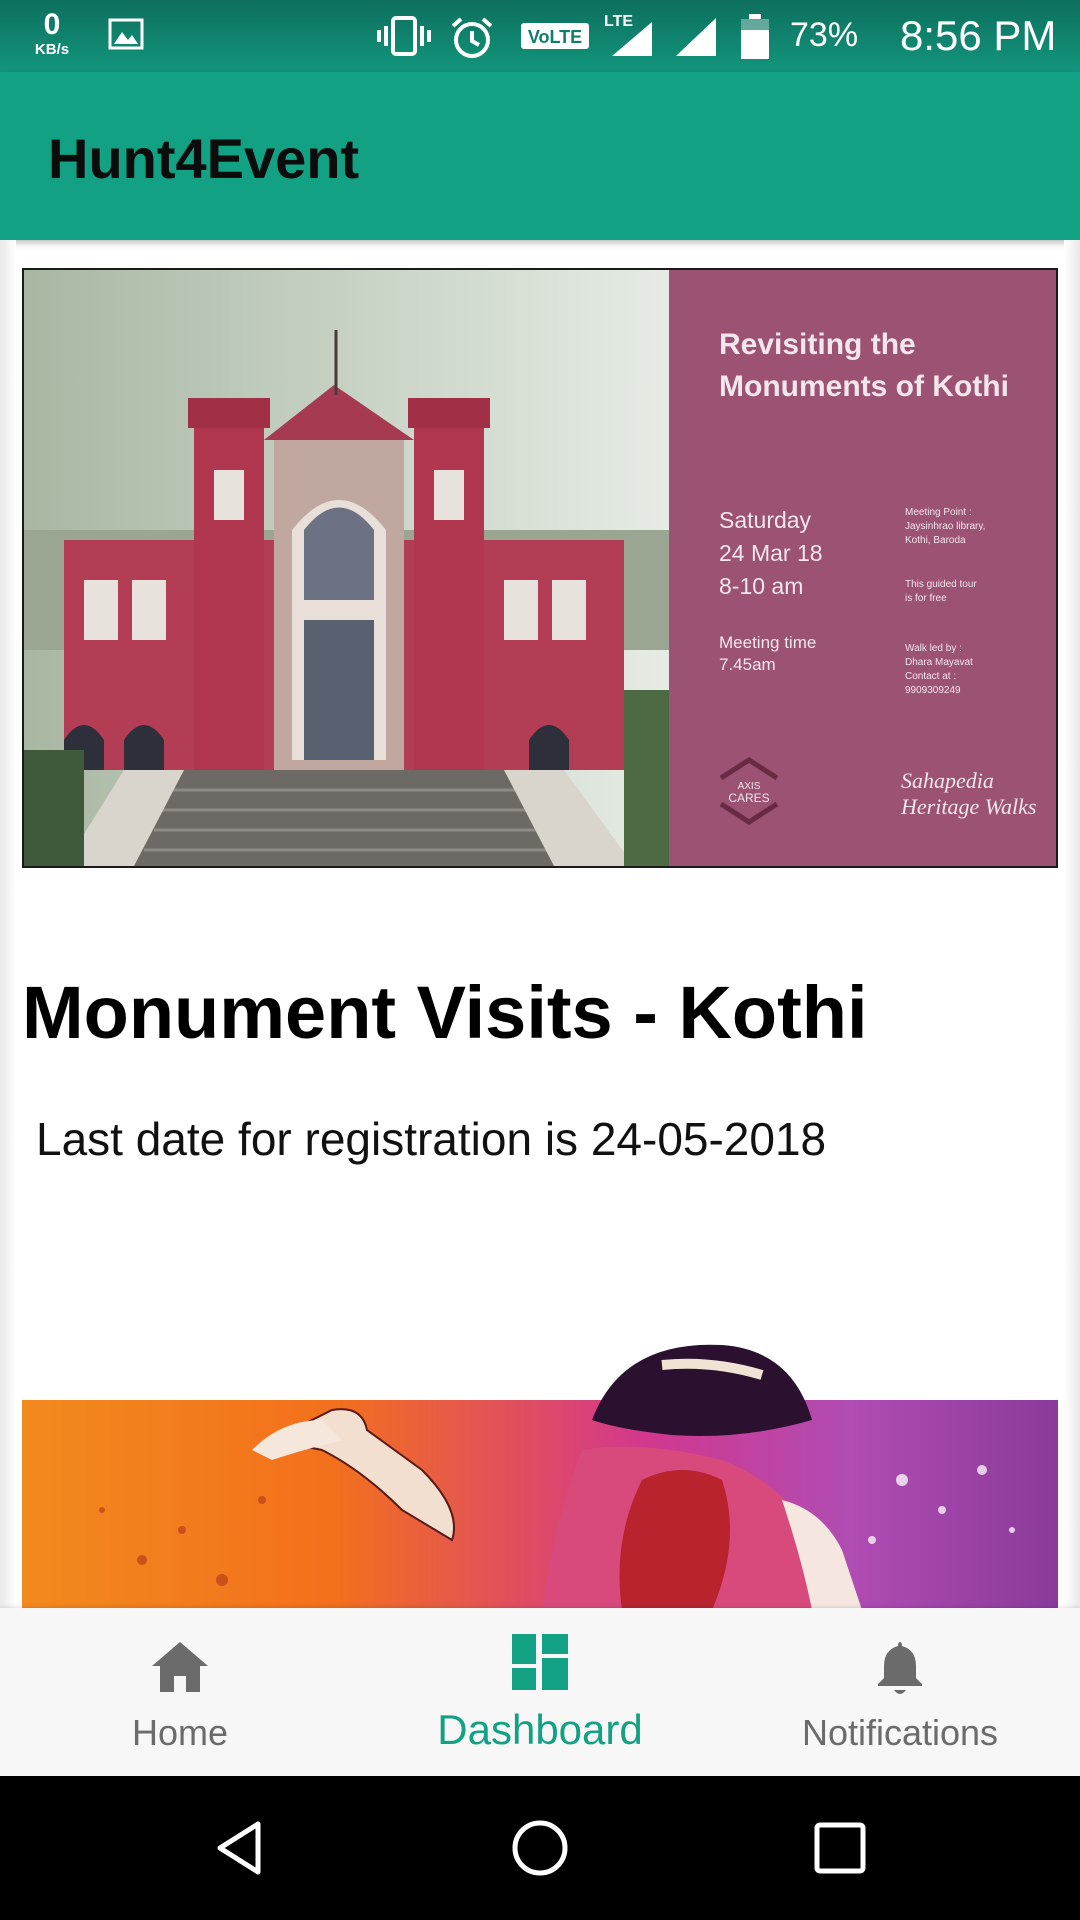  I want to click on clock: 8:56 PM, so click(978, 35).